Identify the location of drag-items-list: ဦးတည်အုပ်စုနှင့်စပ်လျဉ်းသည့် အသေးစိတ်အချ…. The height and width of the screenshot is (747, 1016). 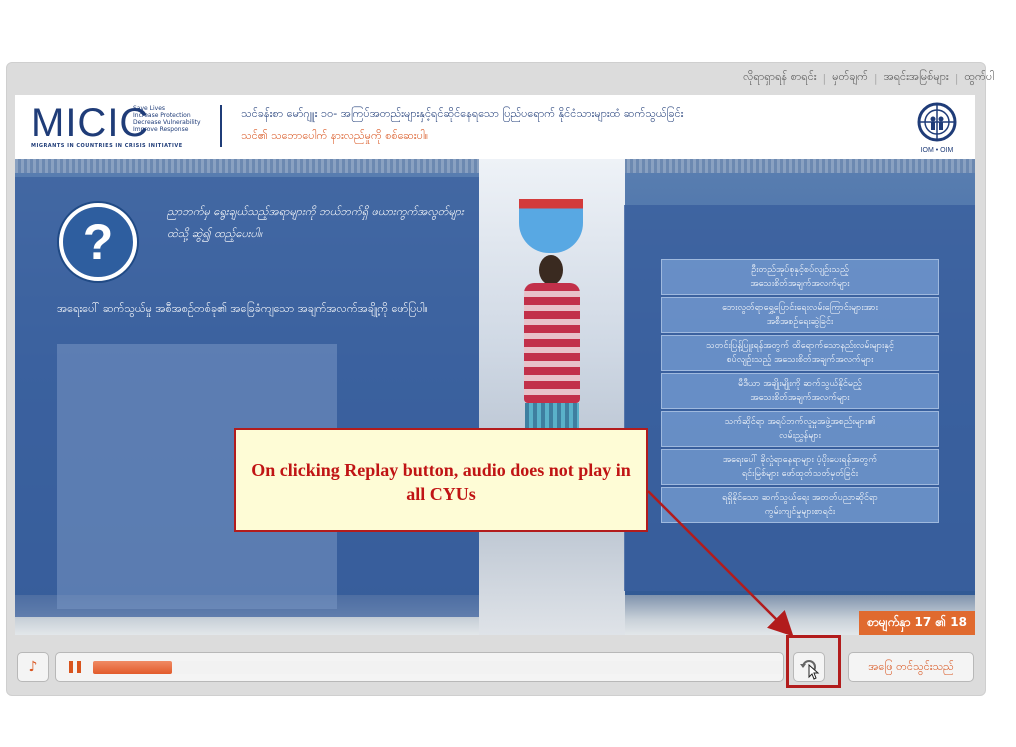
(800, 391).